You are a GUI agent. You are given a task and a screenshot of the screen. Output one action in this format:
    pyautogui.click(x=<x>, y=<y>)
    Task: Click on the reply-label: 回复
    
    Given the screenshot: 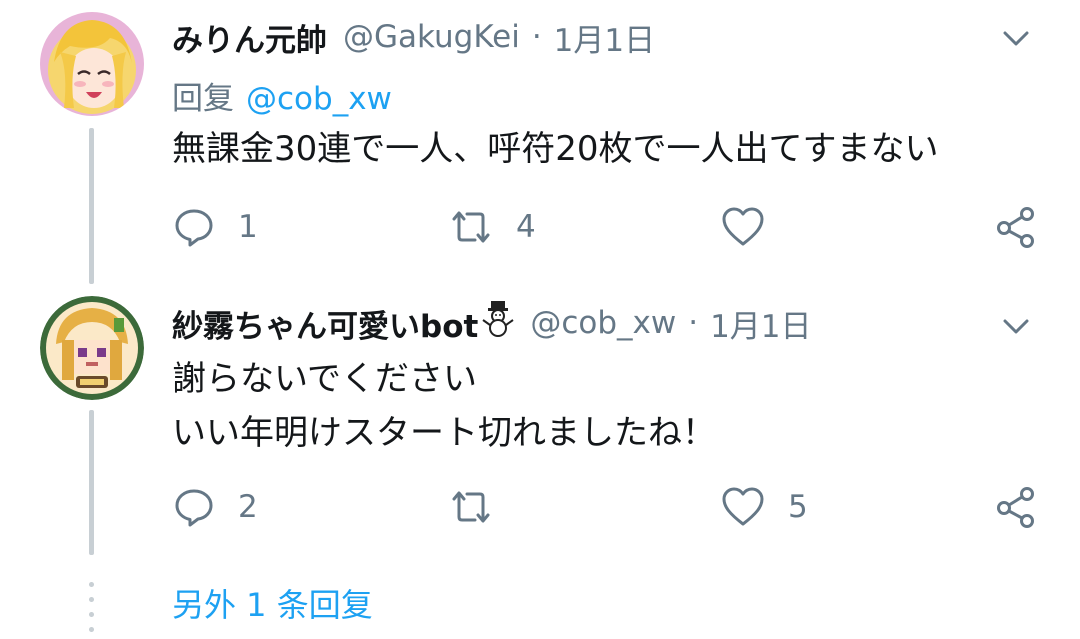 What is the action you would take?
    pyautogui.click(x=203, y=99)
    